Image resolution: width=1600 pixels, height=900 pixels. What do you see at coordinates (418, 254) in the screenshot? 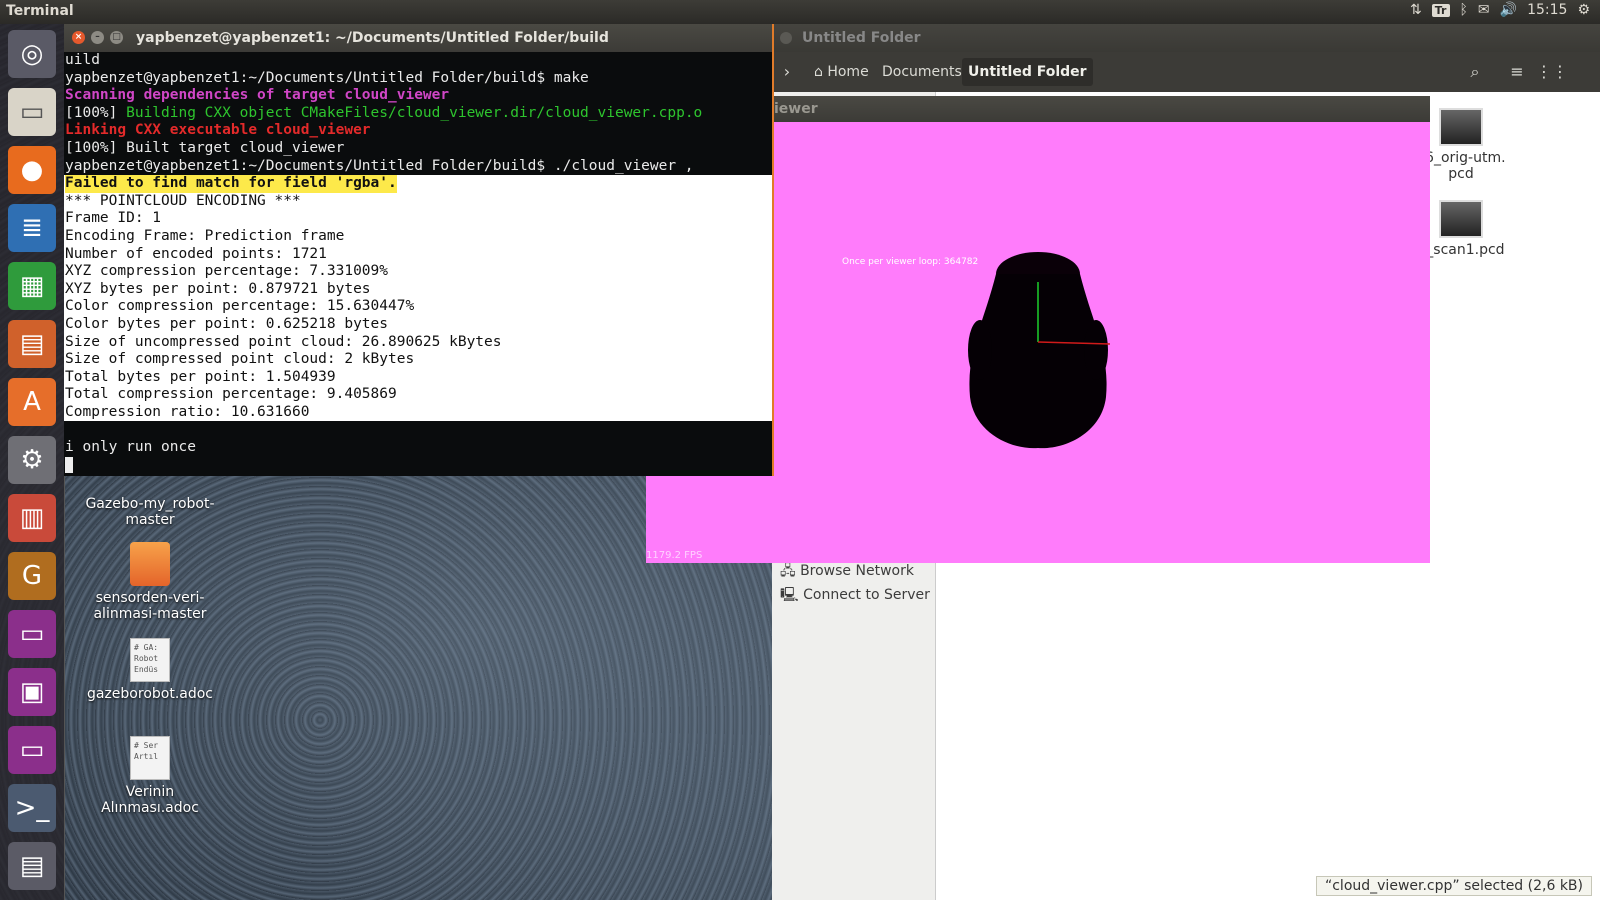
I see `terminal-line: Number of encoded points: 1721` at bounding box center [418, 254].